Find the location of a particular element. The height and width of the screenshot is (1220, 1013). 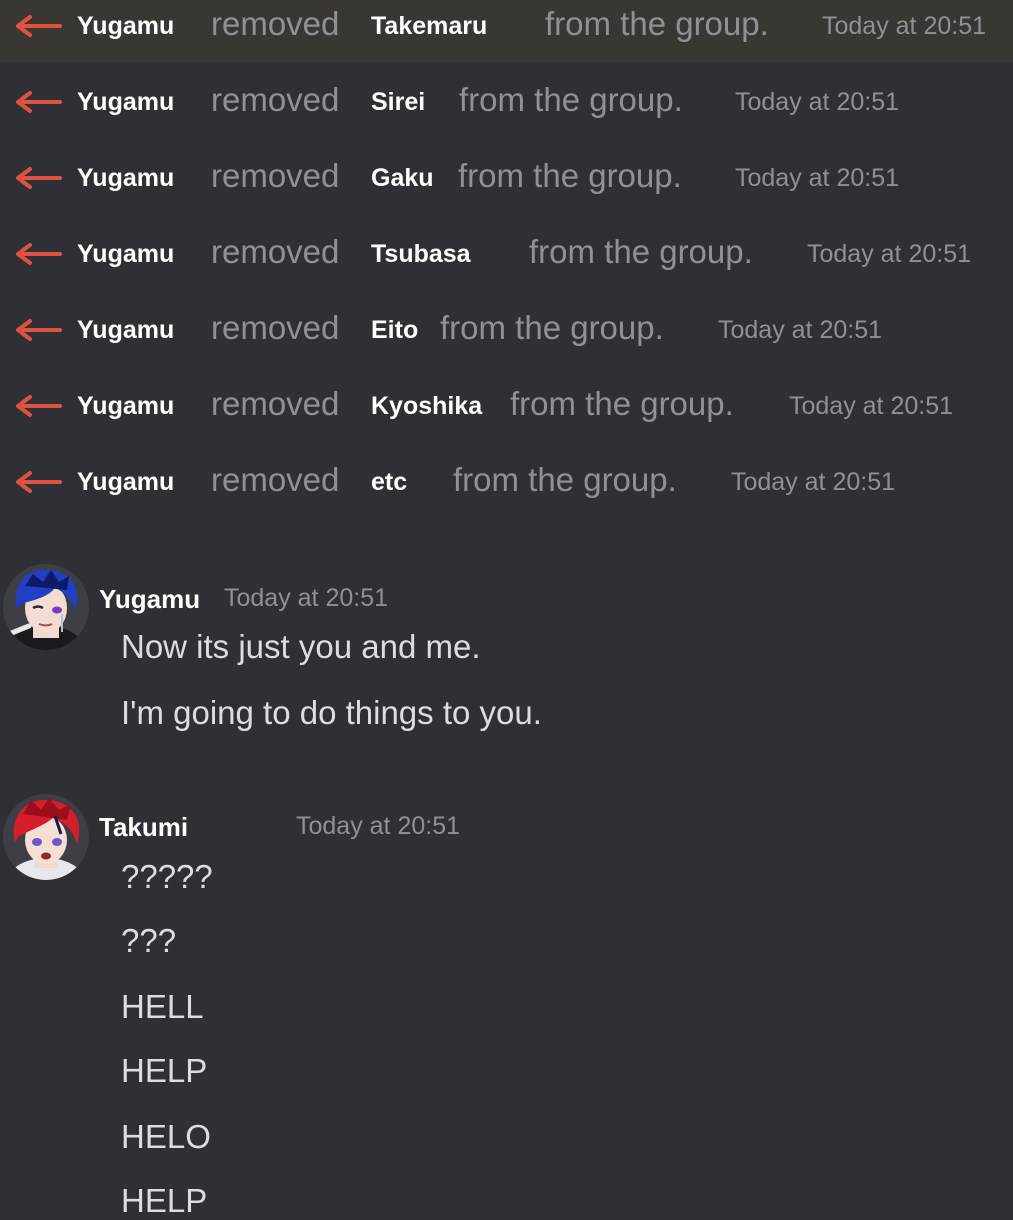

message-text: Now its just you and me. is located at coordinates (301, 646).